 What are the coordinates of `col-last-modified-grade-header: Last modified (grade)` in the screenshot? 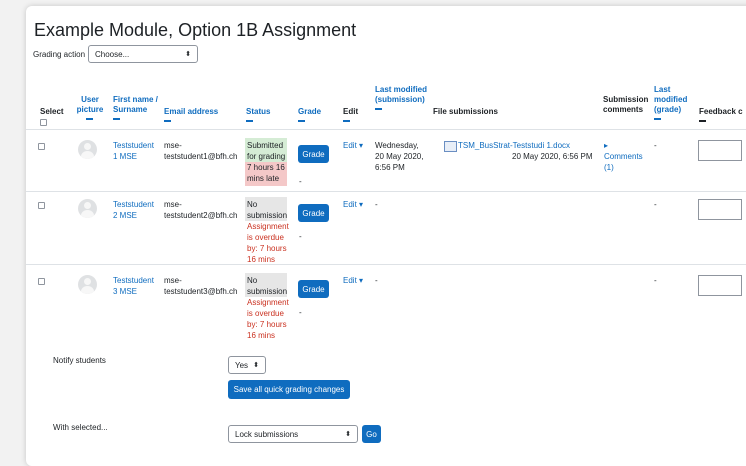 It's located at (674, 102).